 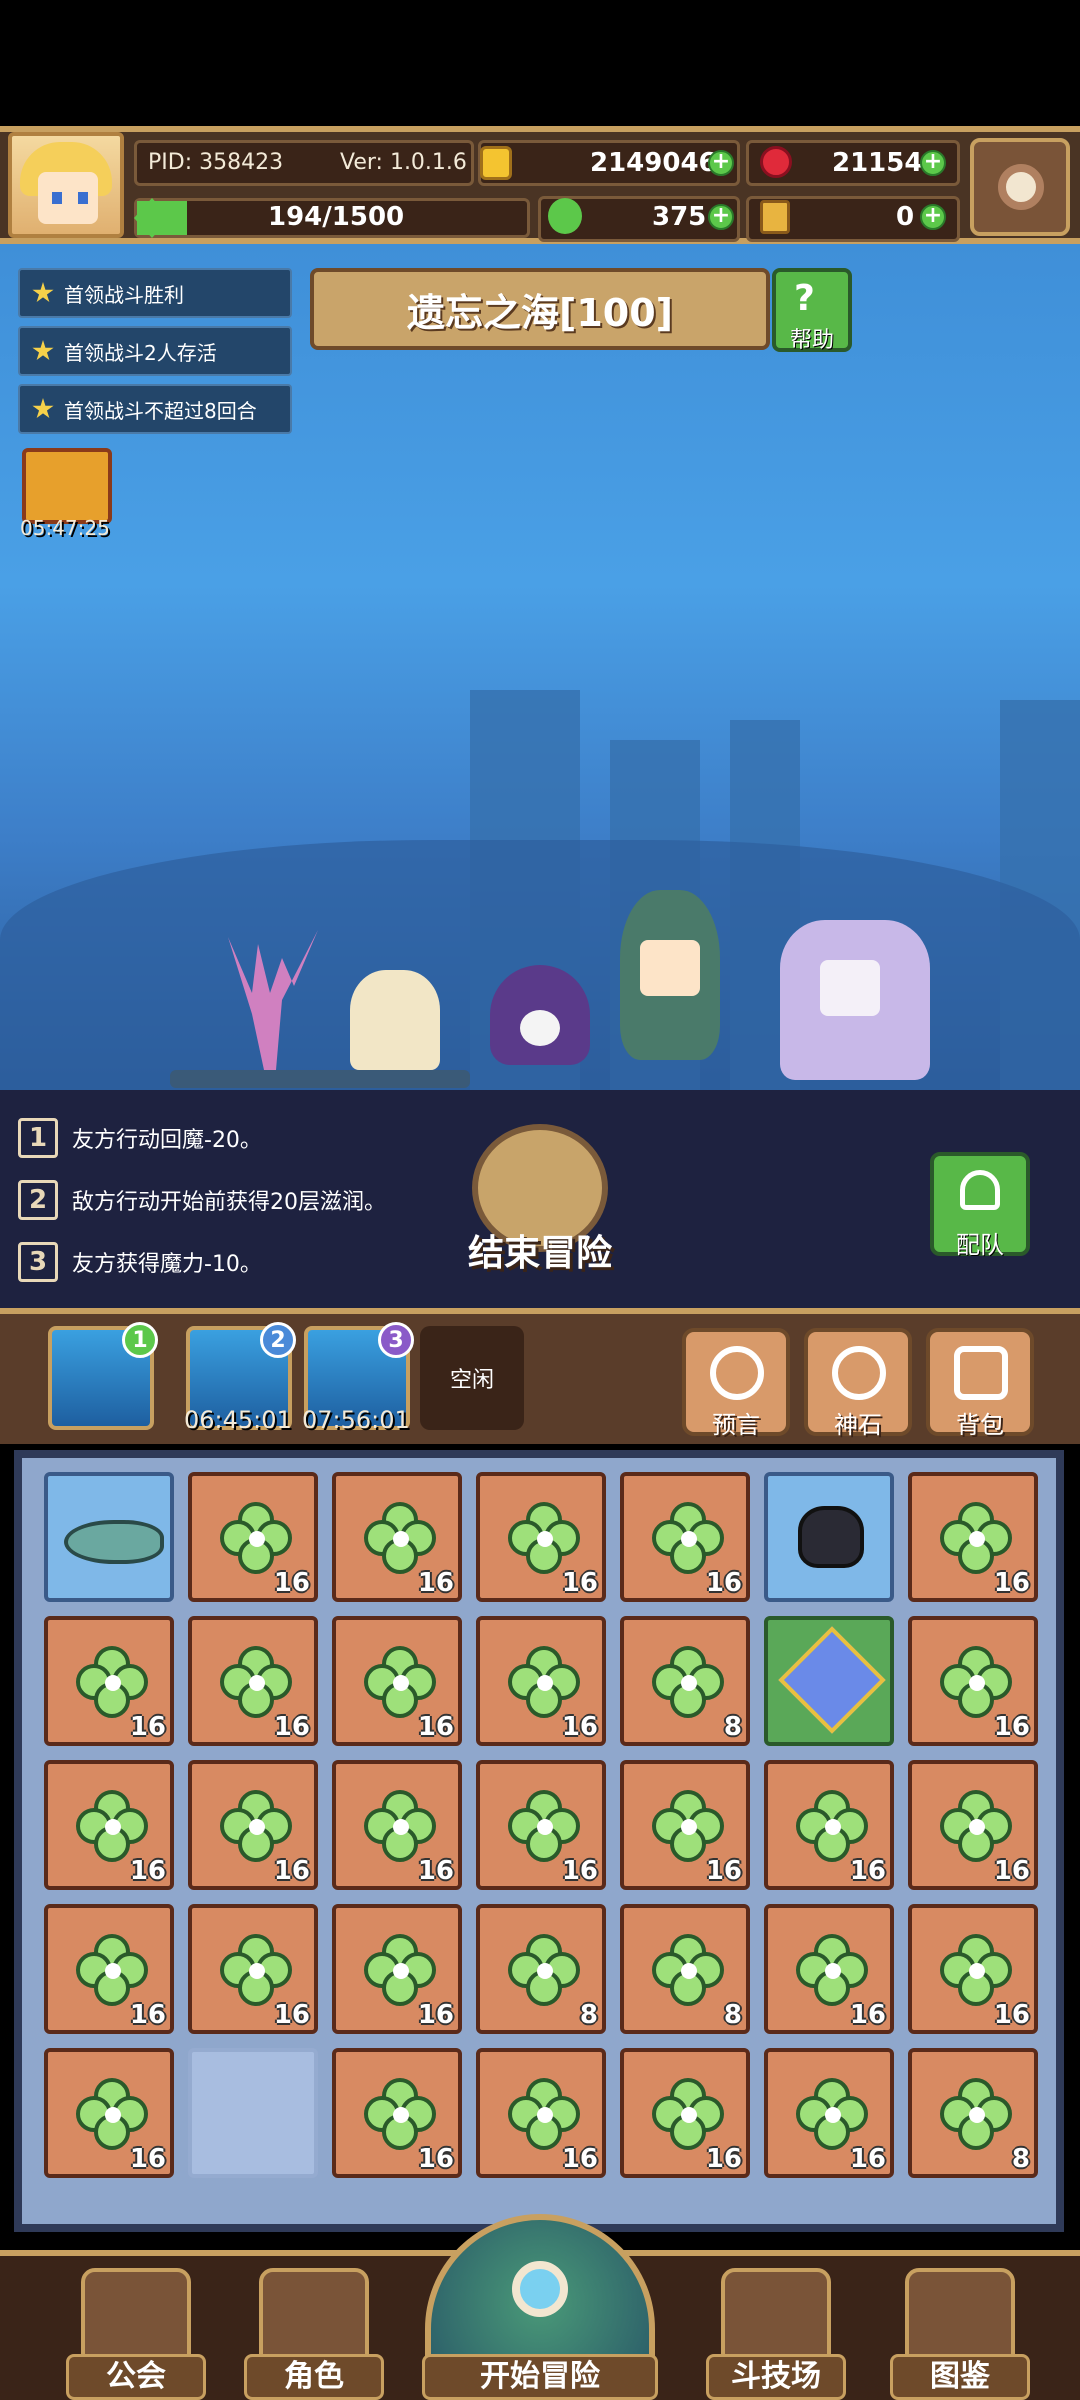 I want to click on gift-box-icon, so click(x=67, y=486).